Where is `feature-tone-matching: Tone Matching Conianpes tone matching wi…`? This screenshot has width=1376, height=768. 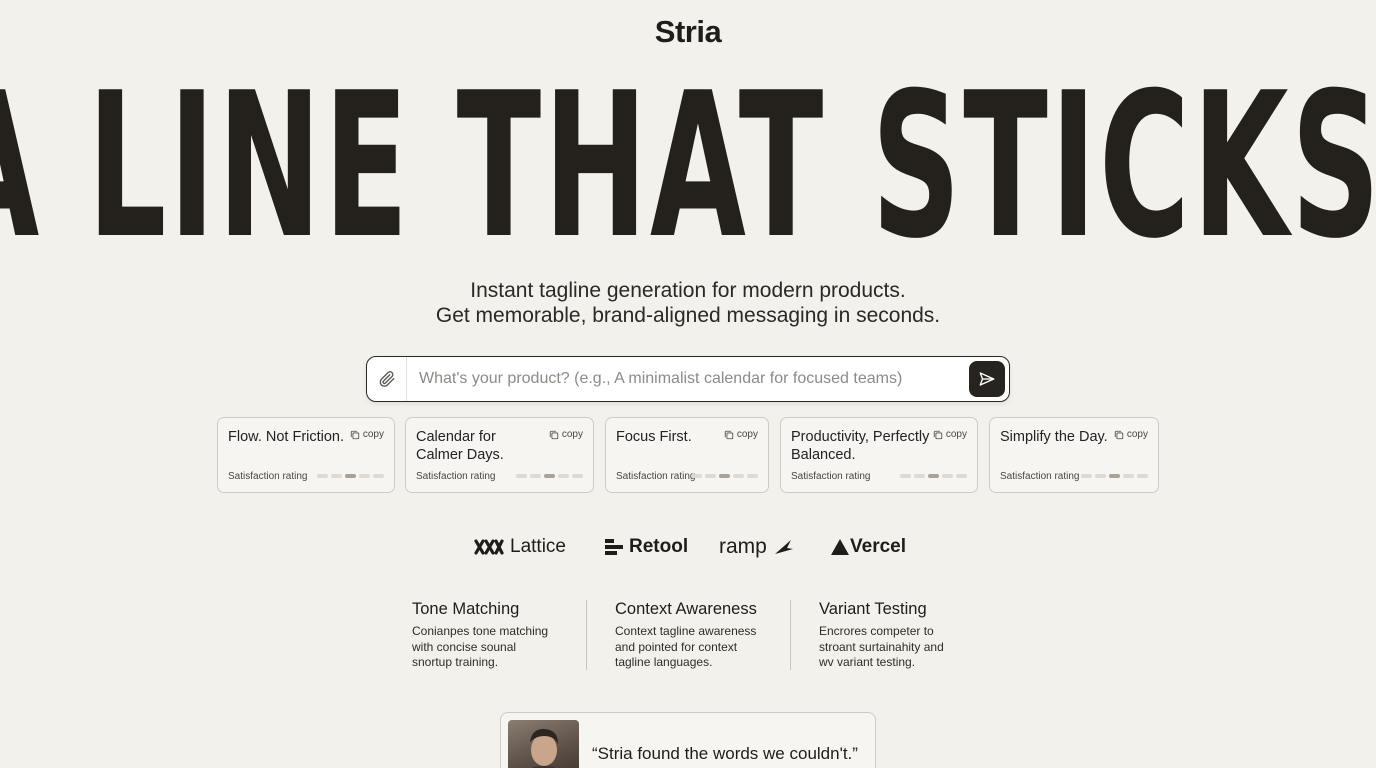
feature-tone-matching: Tone Matching Conianpes tone matching wi… is located at coordinates (492, 634).